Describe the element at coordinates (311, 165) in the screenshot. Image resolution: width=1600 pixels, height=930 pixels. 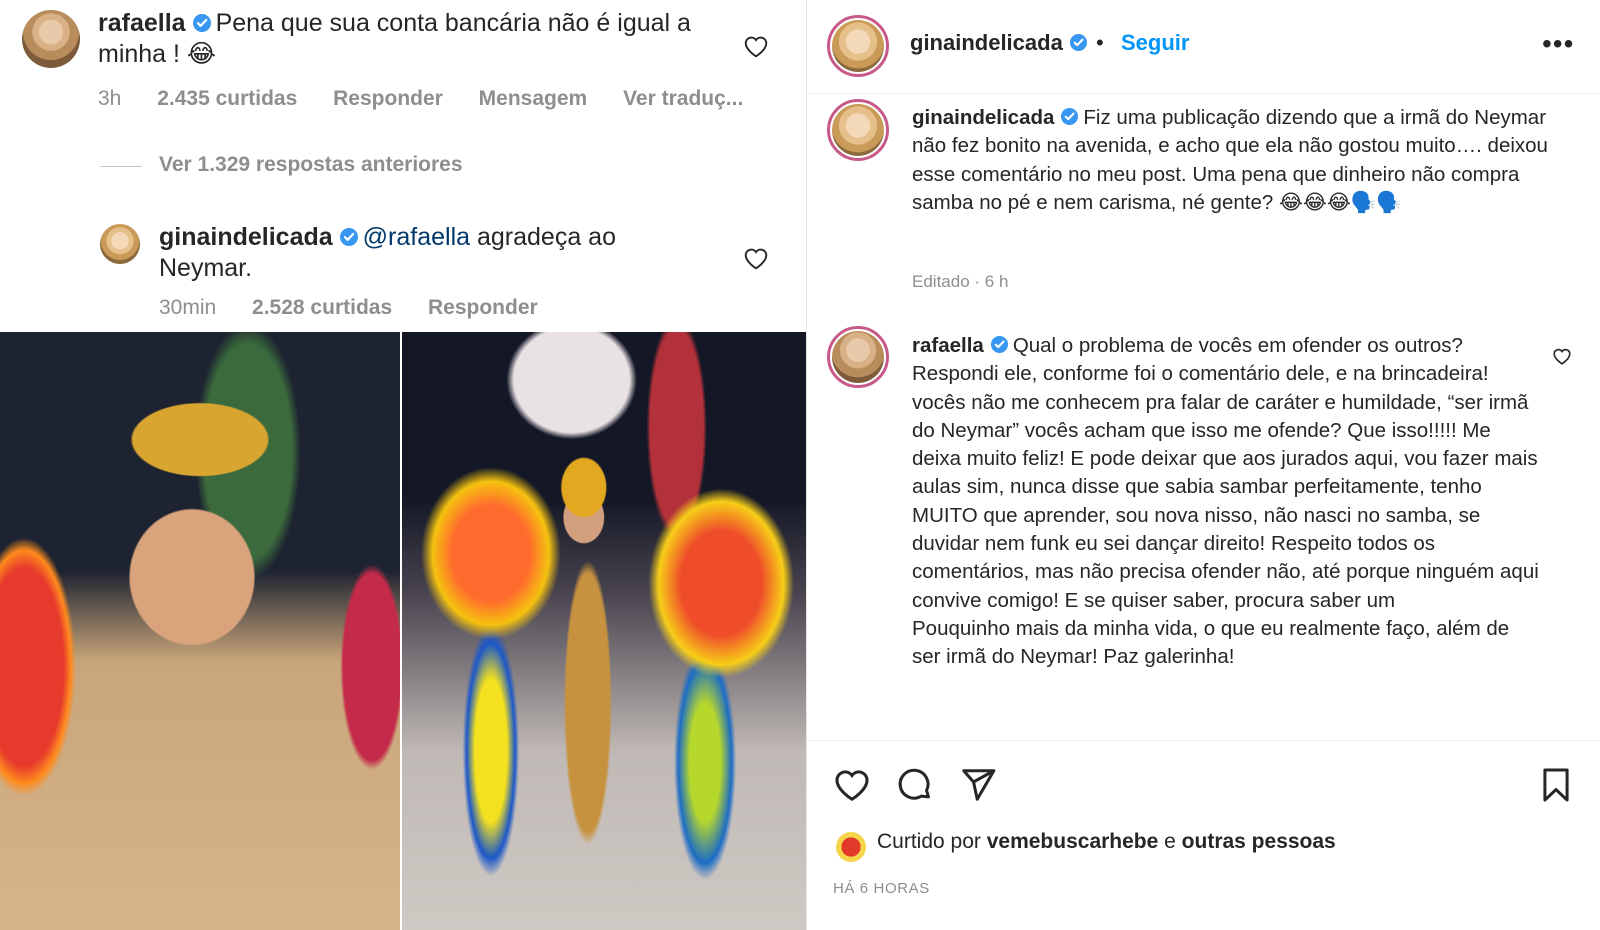
I see `view-previous-replies: Ver 1.329 respostas anteriores` at that location.